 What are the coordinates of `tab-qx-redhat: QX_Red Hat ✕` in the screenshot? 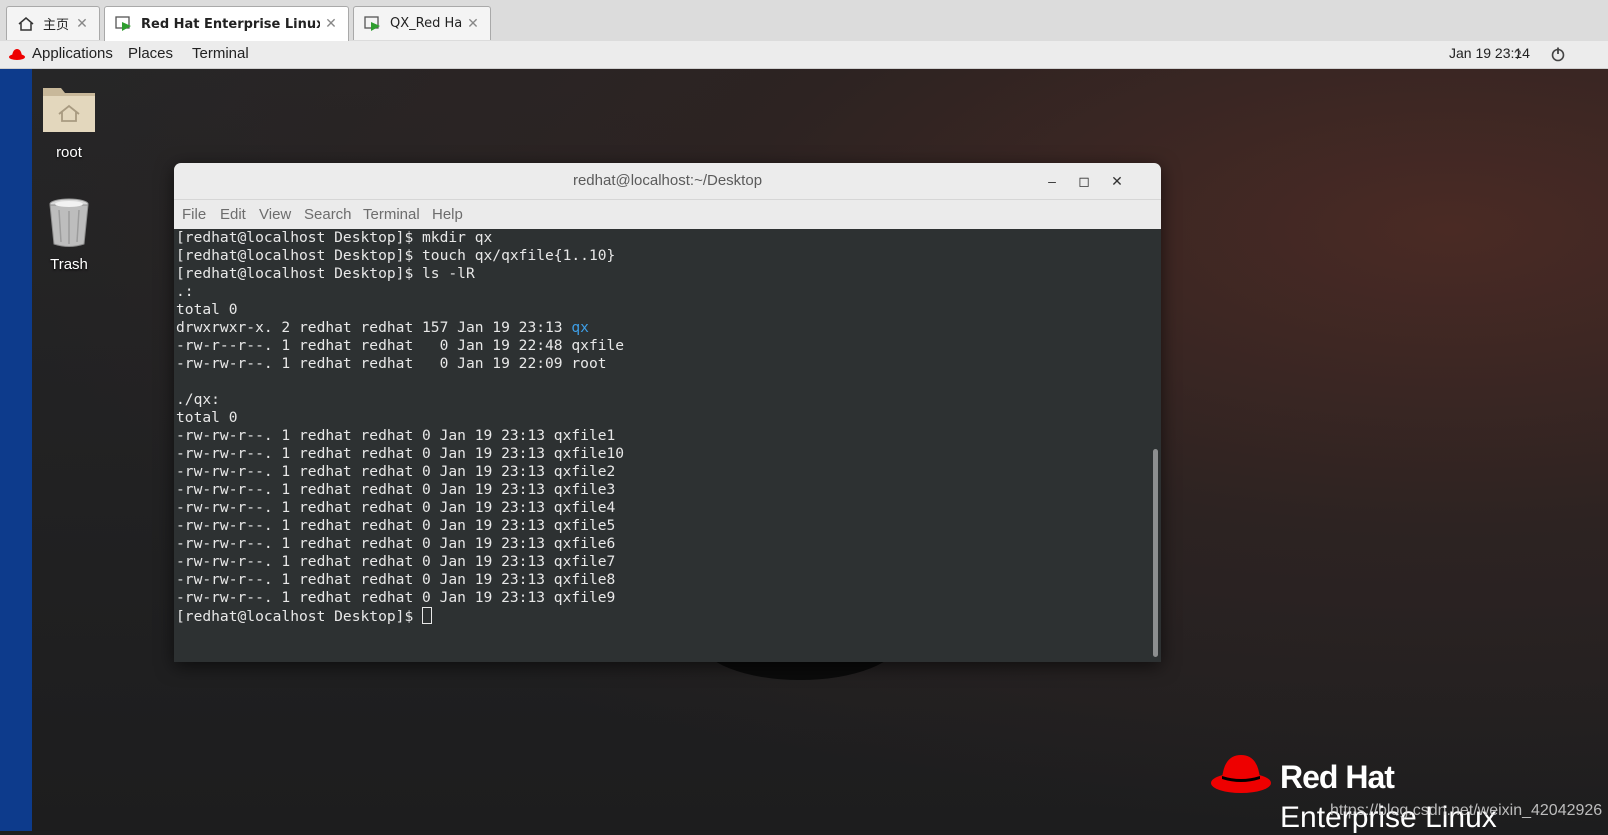 It's located at (422, 23).